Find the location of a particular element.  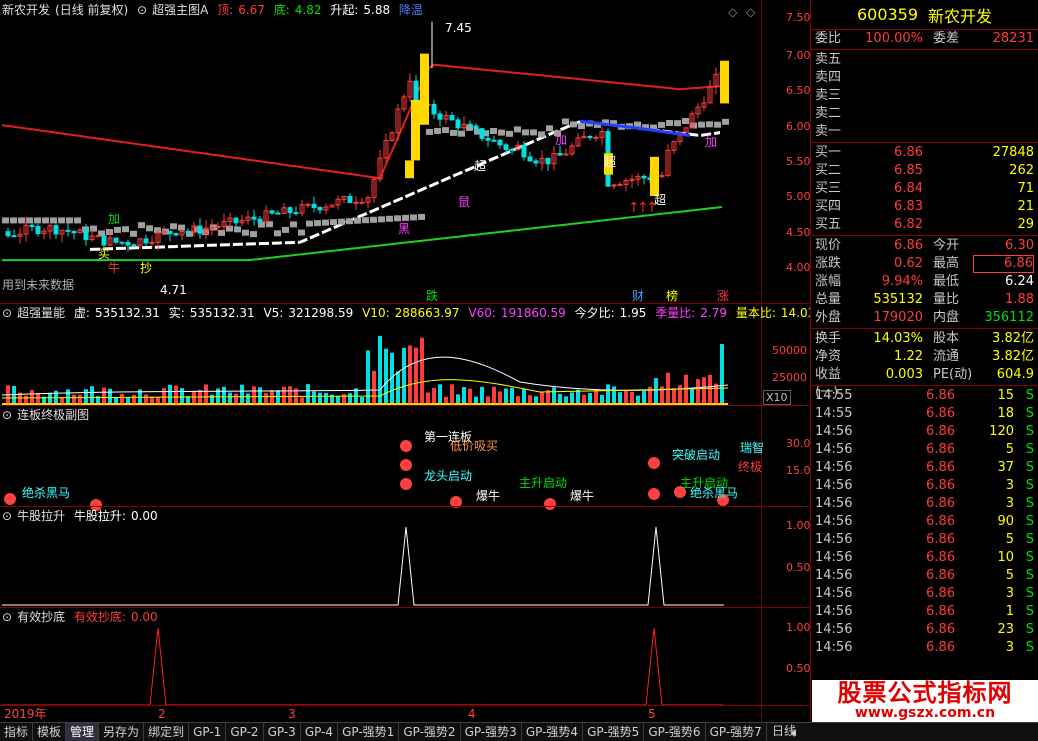

bottom-tab-2: 管理 is located at coordinates (83, 731).